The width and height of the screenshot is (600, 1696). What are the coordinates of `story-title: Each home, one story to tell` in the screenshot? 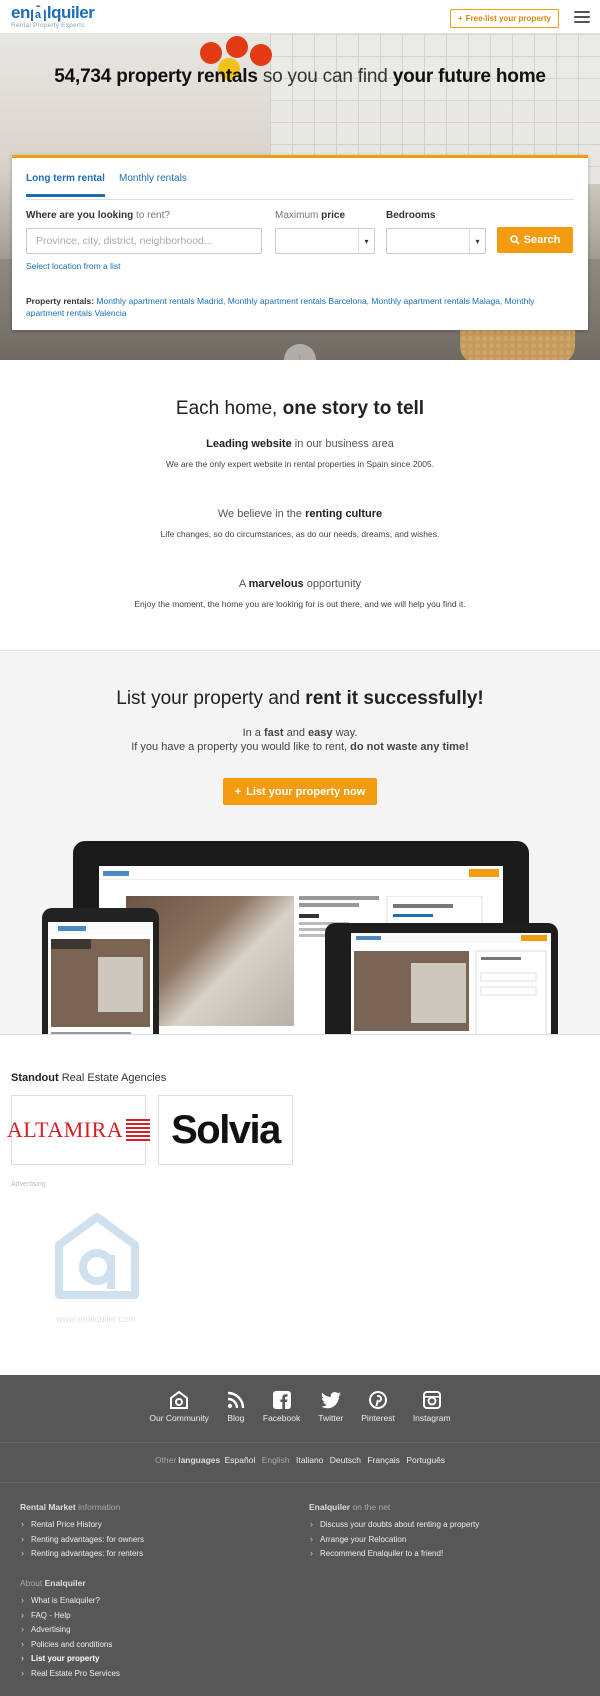 It's located at (300, 408).